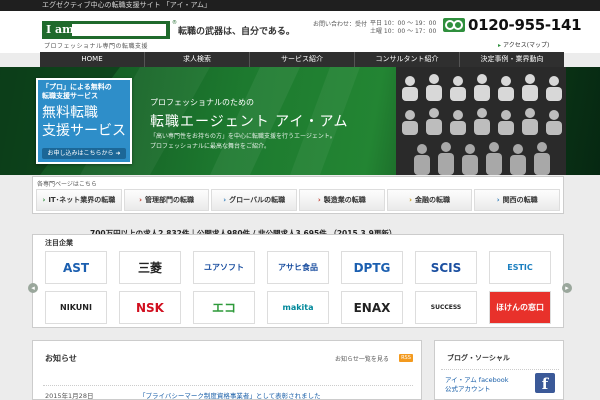 The width and height of the screenshot is (600, 400). I want to click on company-logo: ENAX, so click(372, 307).